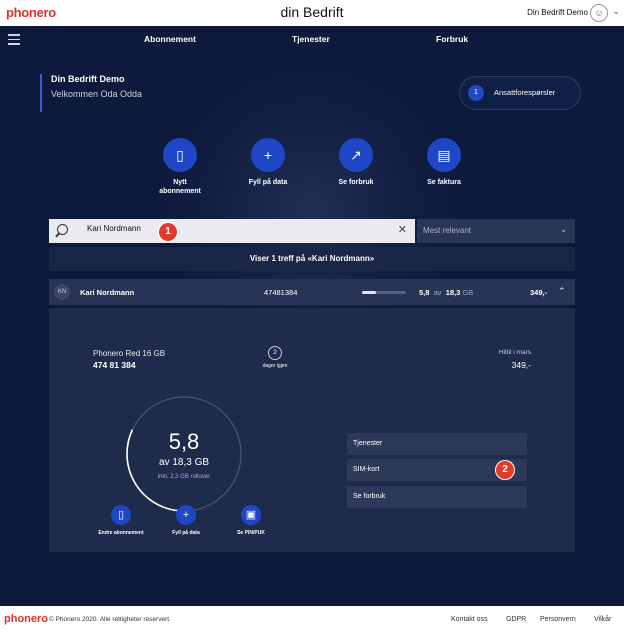 Image resolution: width=624 pixels, height=632 pixels. Describe the element at coordinates (170, 39) in the screenshot. I see `nav-abonnement: Abonnement` at that location.